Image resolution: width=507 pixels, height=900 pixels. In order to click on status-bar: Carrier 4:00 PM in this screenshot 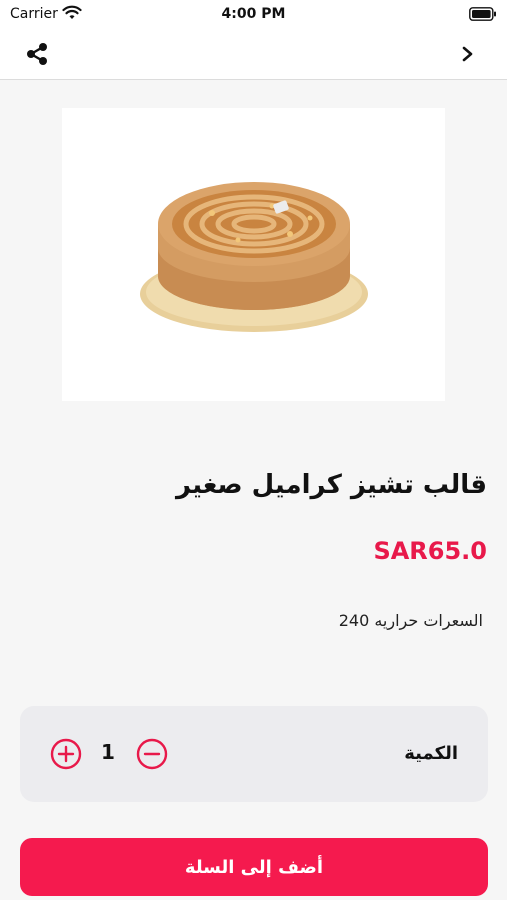, I will do `click(253, 14)`.